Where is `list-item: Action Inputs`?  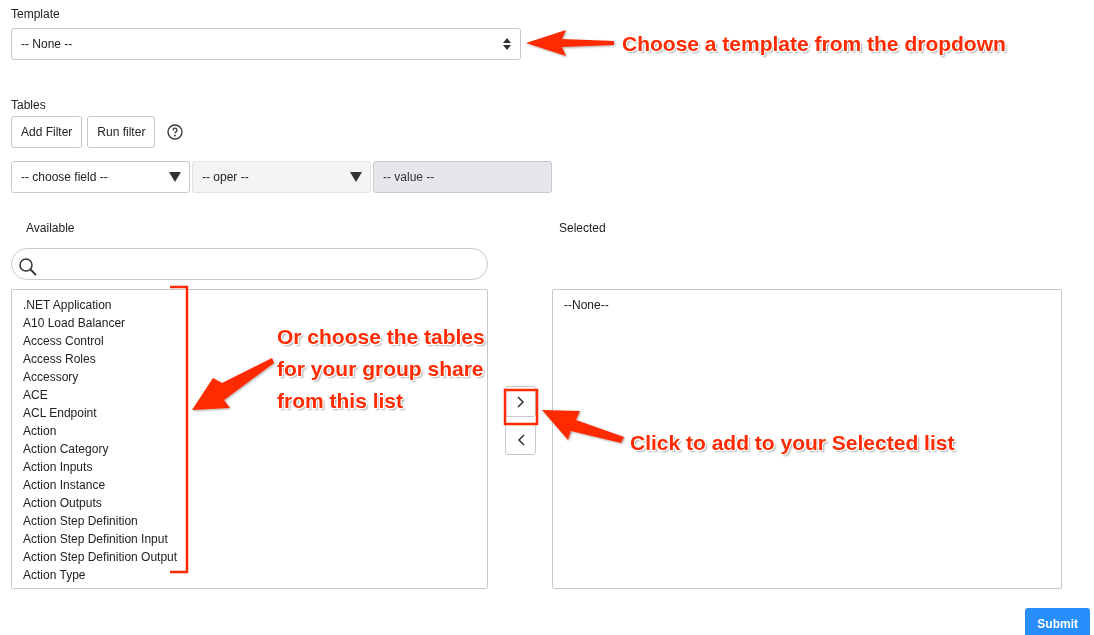 list-item: Action Inputs is located at coordinates (58, 467).